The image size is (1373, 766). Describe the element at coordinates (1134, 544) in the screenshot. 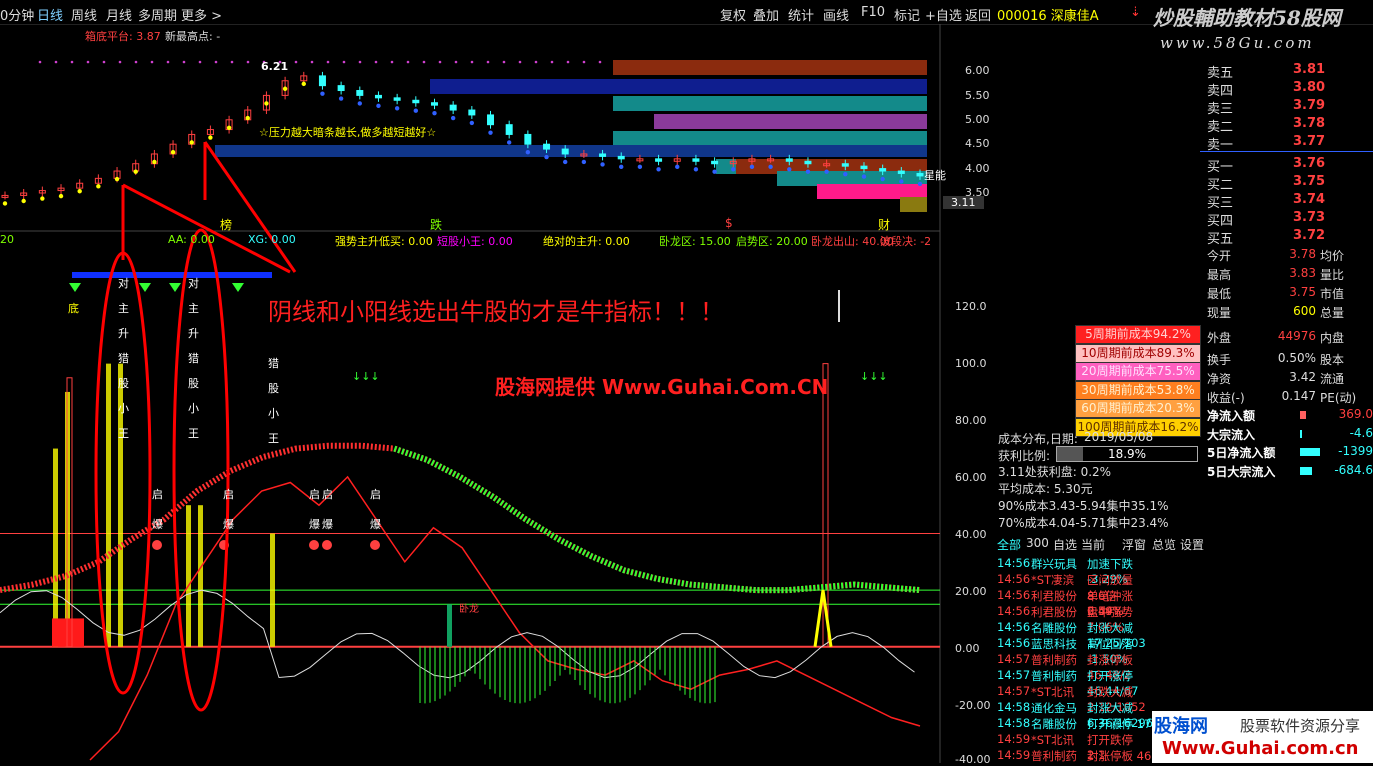

I see `news-tab: 浮窗` at that location.